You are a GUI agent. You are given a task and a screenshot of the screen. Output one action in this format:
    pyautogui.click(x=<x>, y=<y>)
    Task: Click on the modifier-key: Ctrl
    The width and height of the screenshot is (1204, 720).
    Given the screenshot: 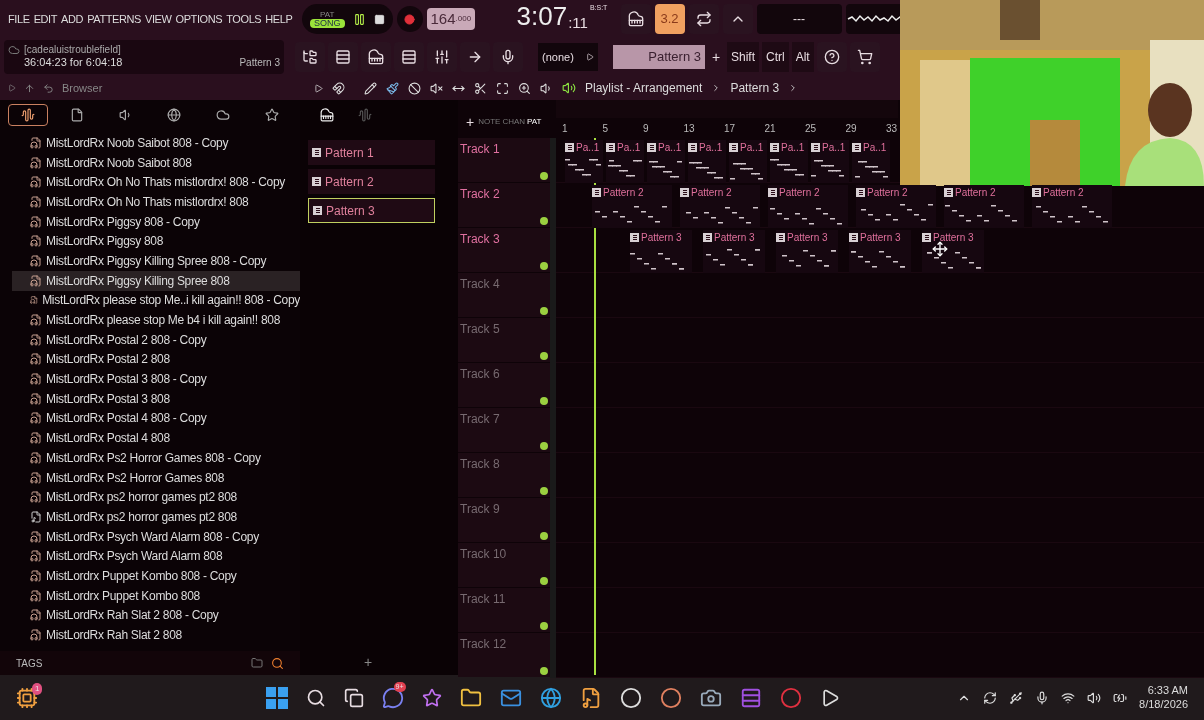 What is the action you would take?
    pyautogui.click(x=775, y=57)
    